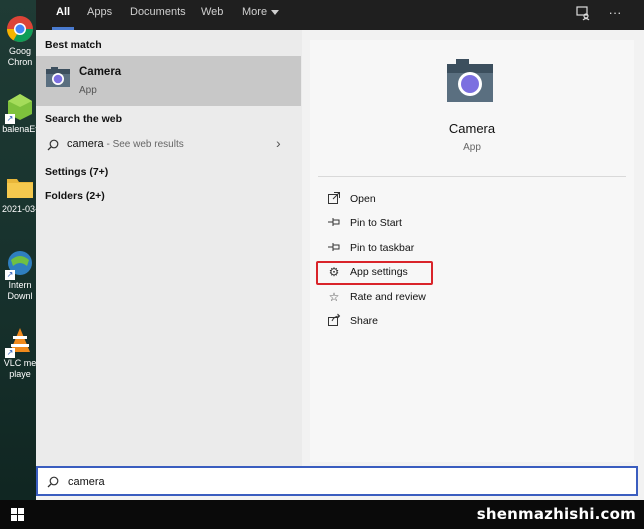  Describe the element at coordinates (376, 223) in the screenshot. I see `action-label: Pin to Start` at that location.